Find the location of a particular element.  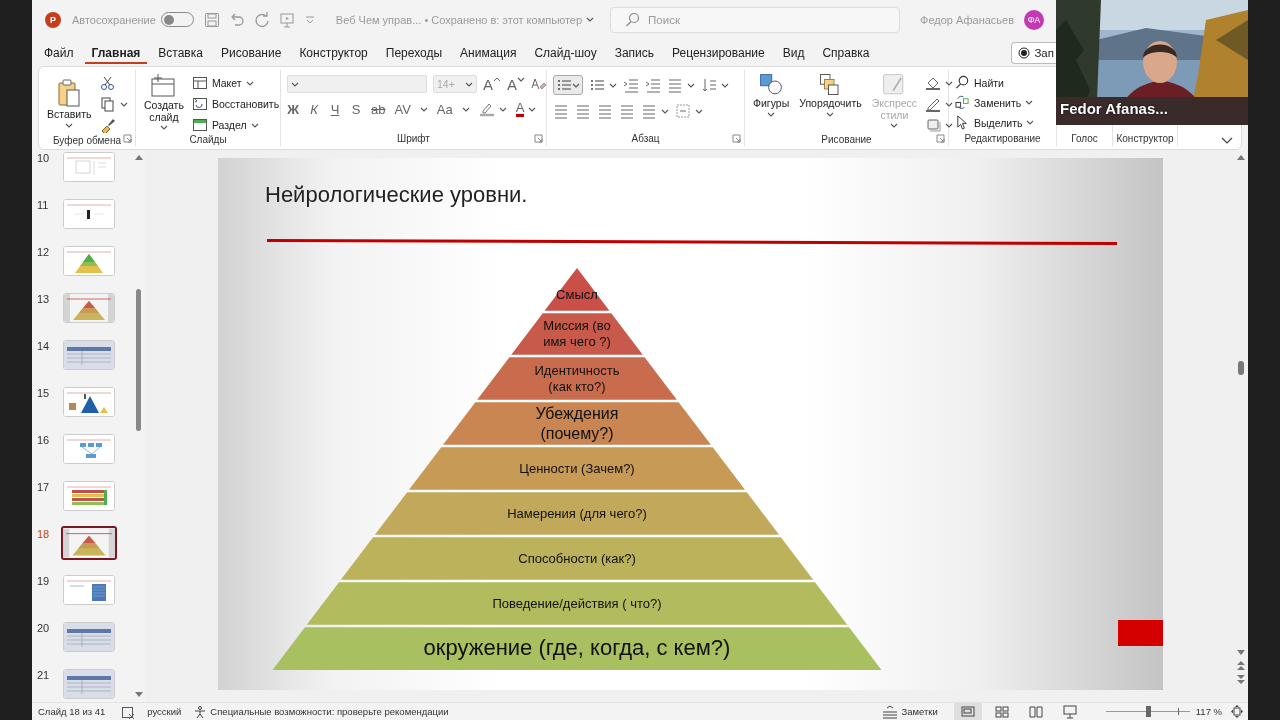

shapes-button: Фигуры is located at coordinates (771, 95).